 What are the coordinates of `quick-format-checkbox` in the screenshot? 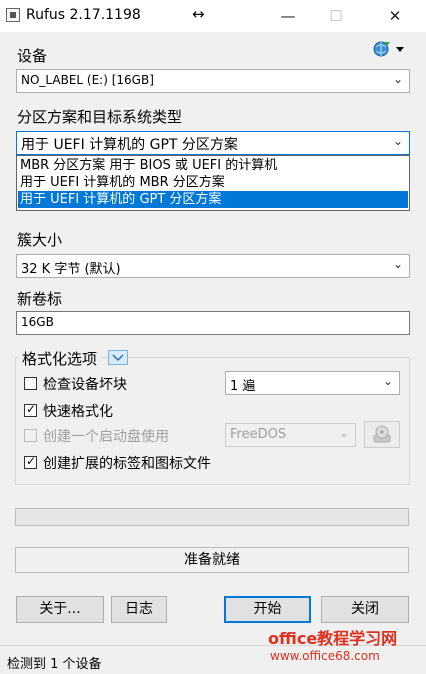 It's located at (30, 409).